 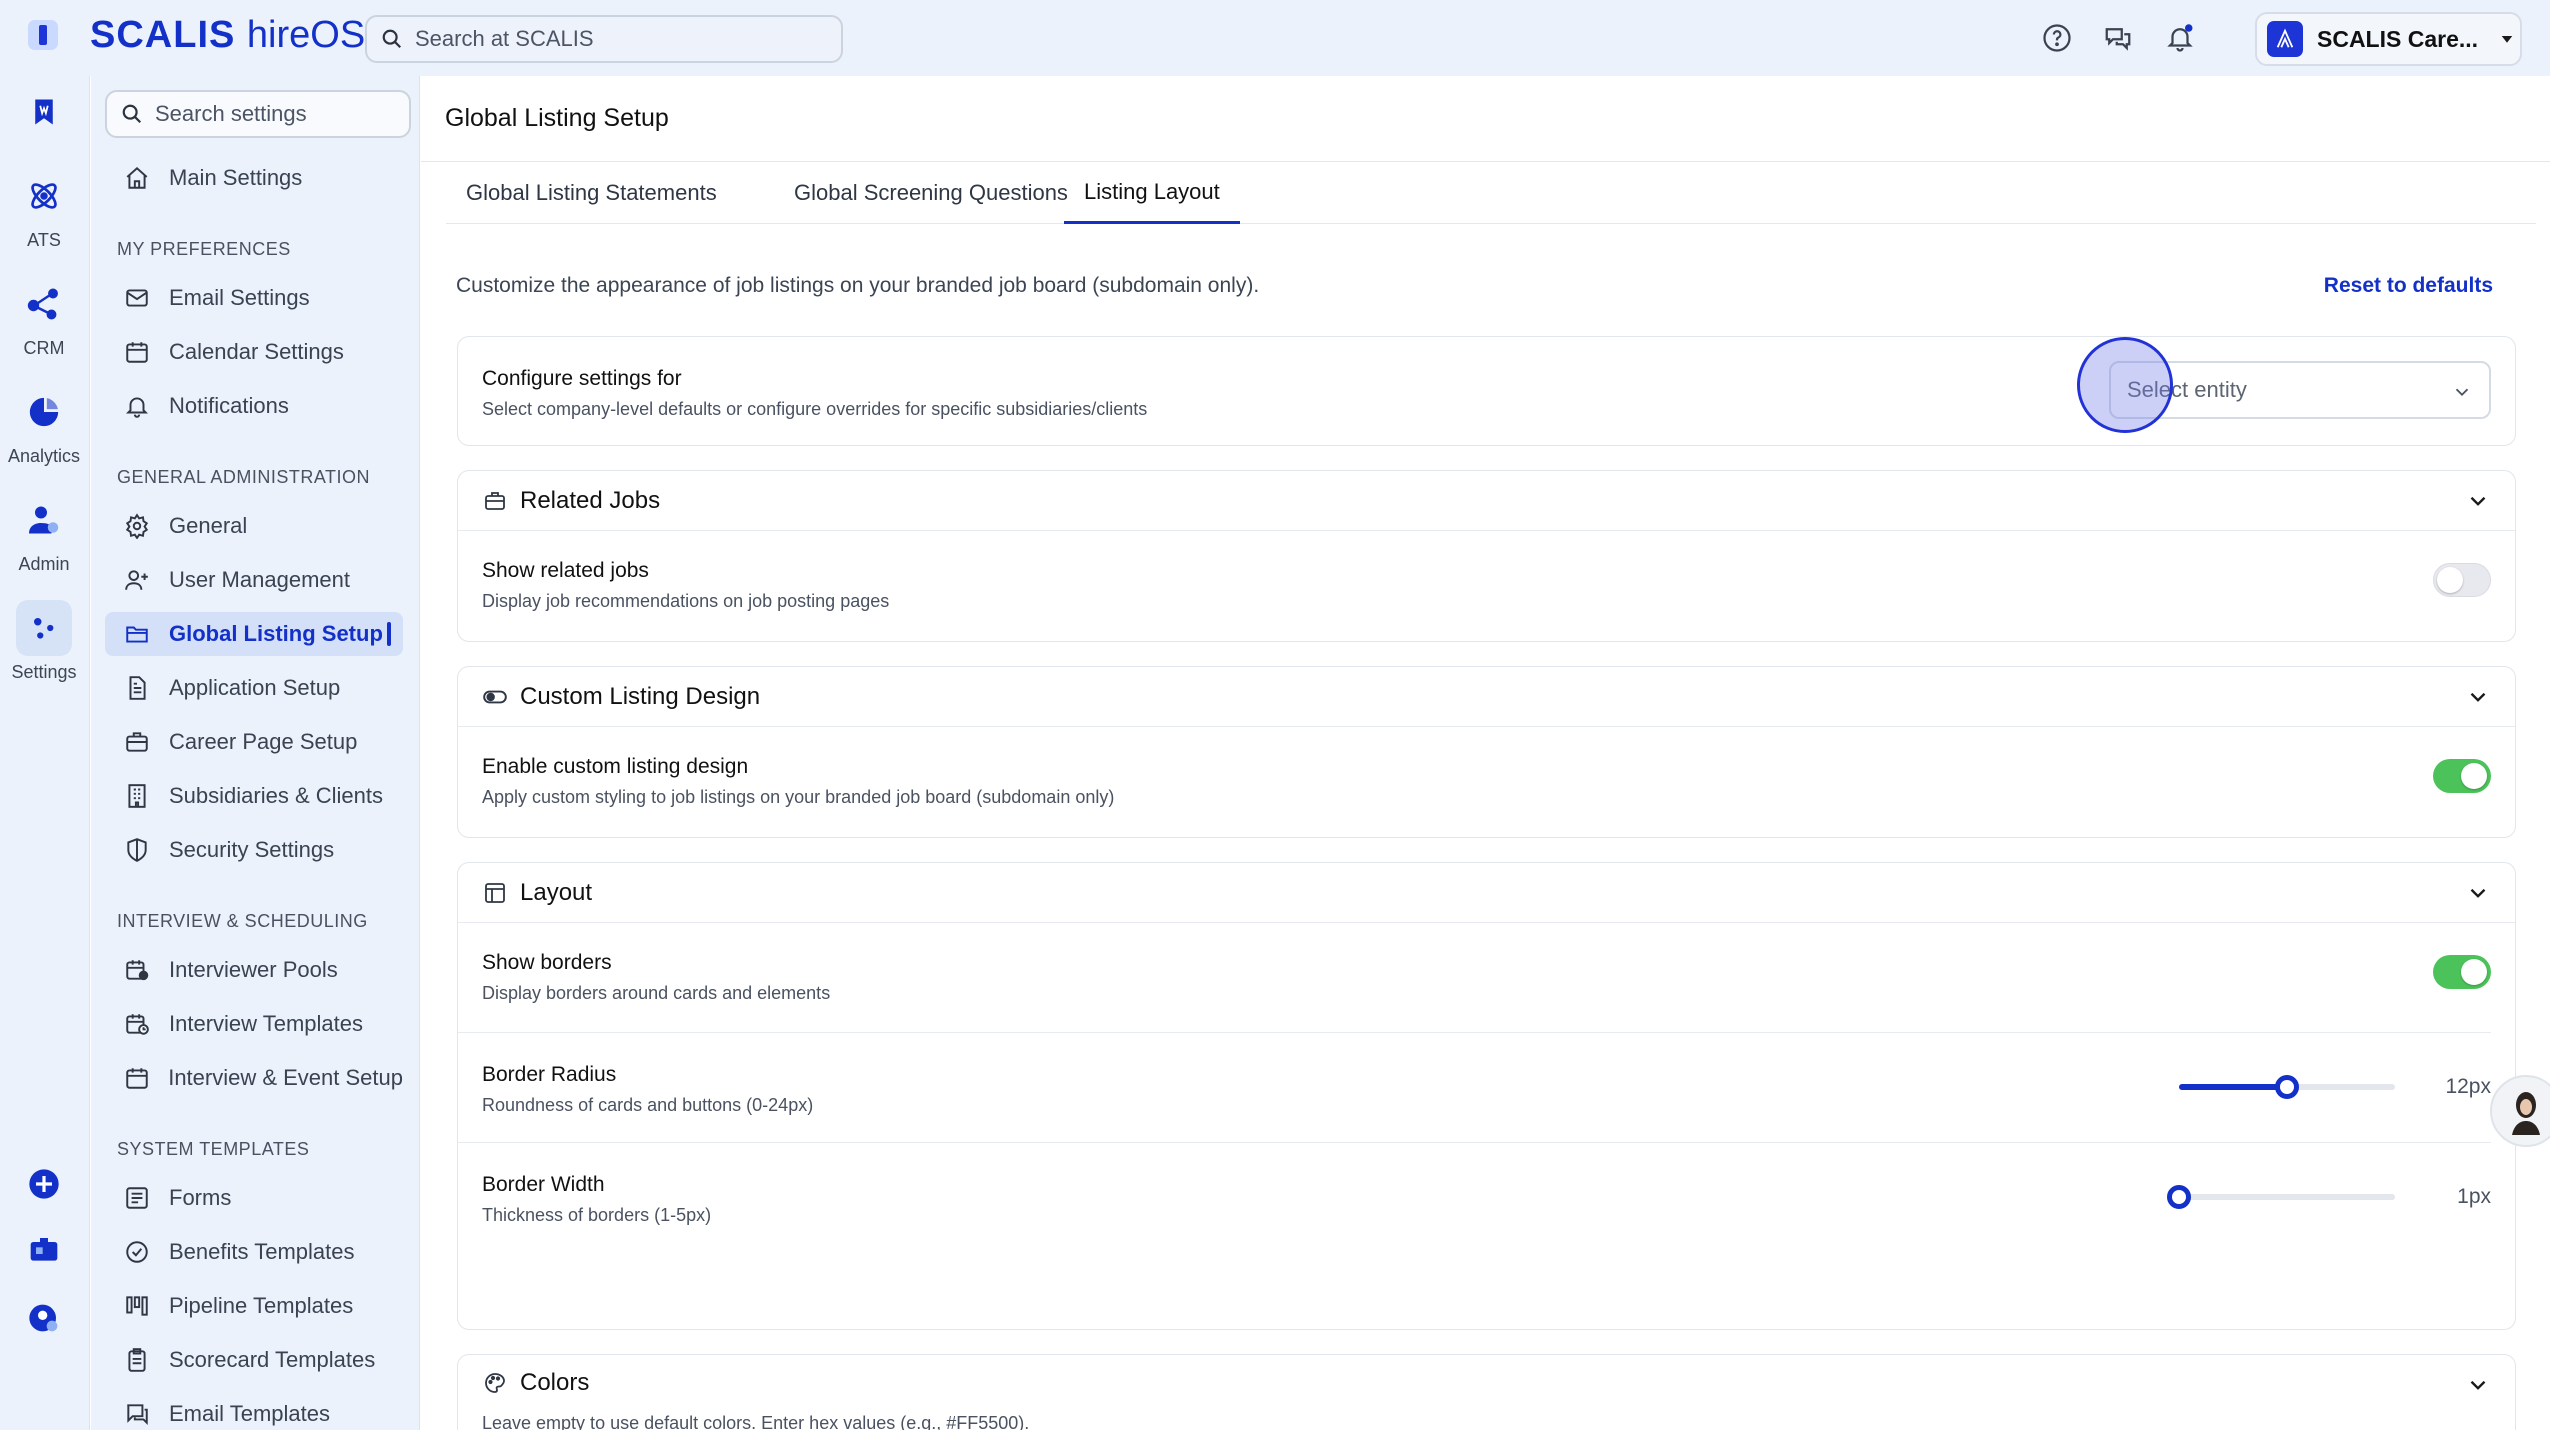 I want to click on reset-to-defaults-link: Reset to defaults, so click(x=2408, y=286).